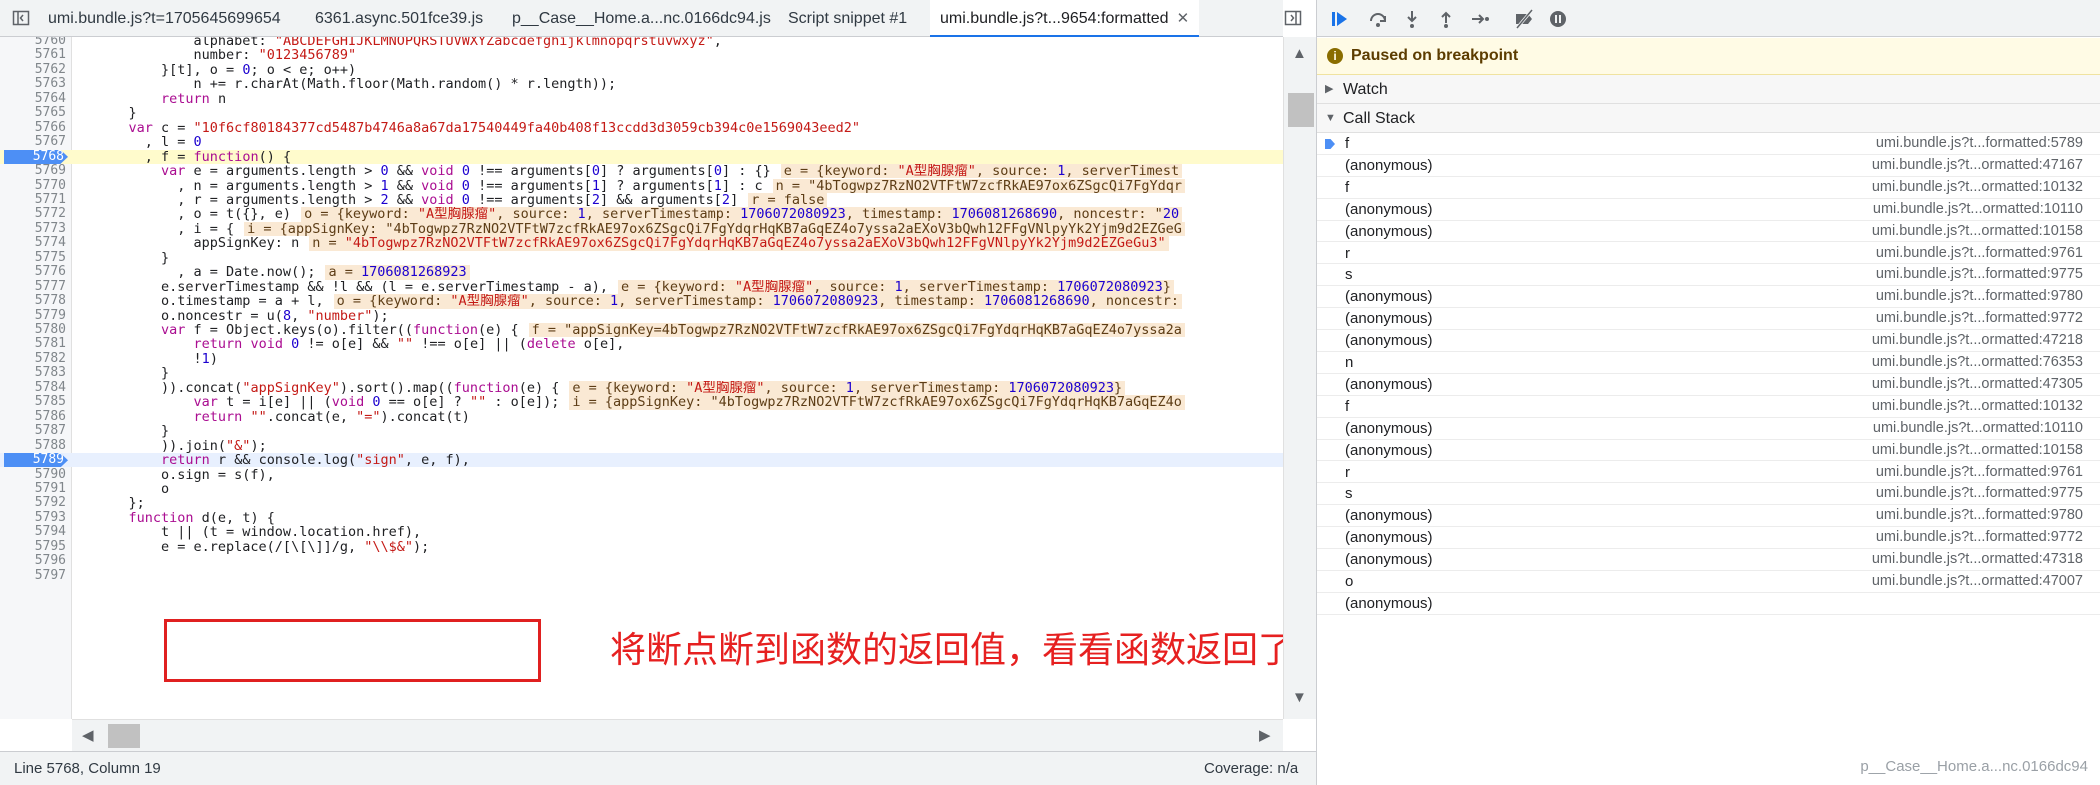 Image resolution: width=2100 pixels, height=785 pixels. Describe the element at coordinates (641, 113) in the screenshot. I see `code-line: 5765 }` at that location.